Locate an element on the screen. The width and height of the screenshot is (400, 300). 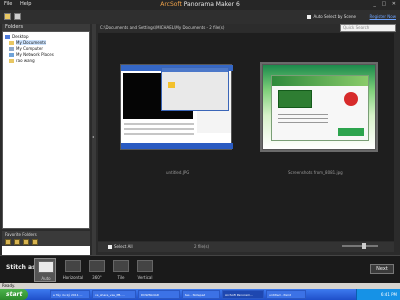
folder-item-desktop: Desktop is located at coordinates (17, 36).